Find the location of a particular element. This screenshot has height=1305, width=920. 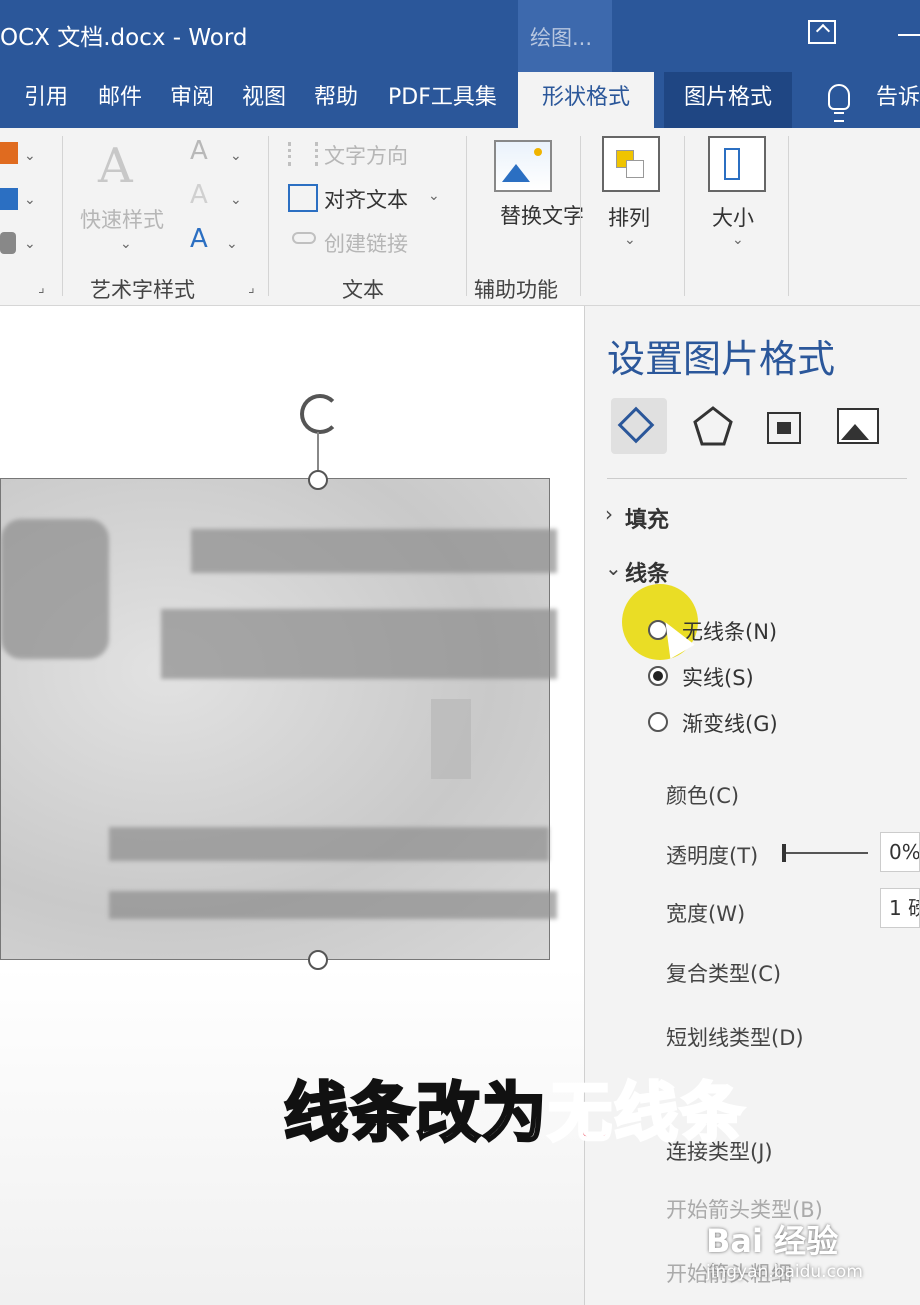

size-label: 大小 is located at coordinates (733, 217).